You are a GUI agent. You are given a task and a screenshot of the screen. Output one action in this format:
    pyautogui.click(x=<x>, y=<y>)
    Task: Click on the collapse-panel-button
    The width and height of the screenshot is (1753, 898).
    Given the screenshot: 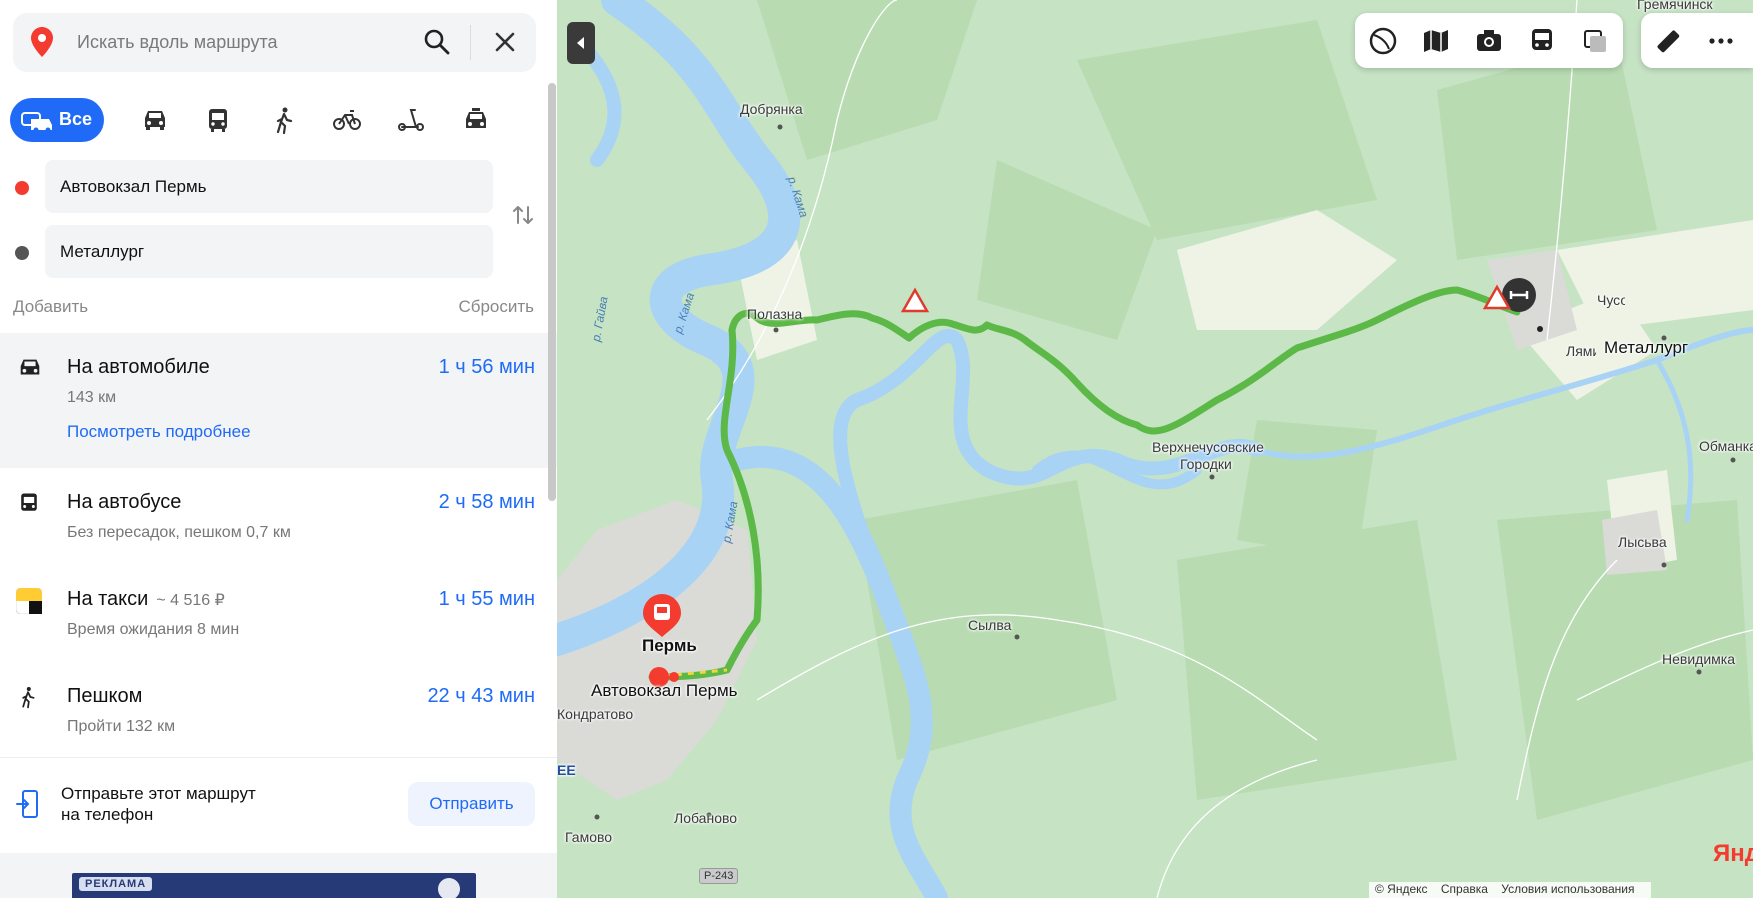 What is the action you would take?
    pyautogui.click(x=581, y=43)
    